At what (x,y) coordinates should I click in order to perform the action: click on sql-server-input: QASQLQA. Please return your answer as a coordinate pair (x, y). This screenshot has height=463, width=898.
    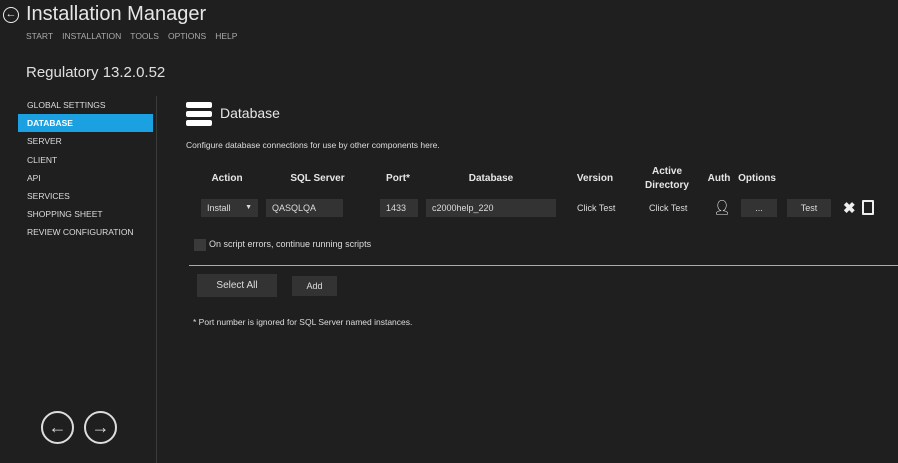
    Looking at the image, I should click on (304, 208).